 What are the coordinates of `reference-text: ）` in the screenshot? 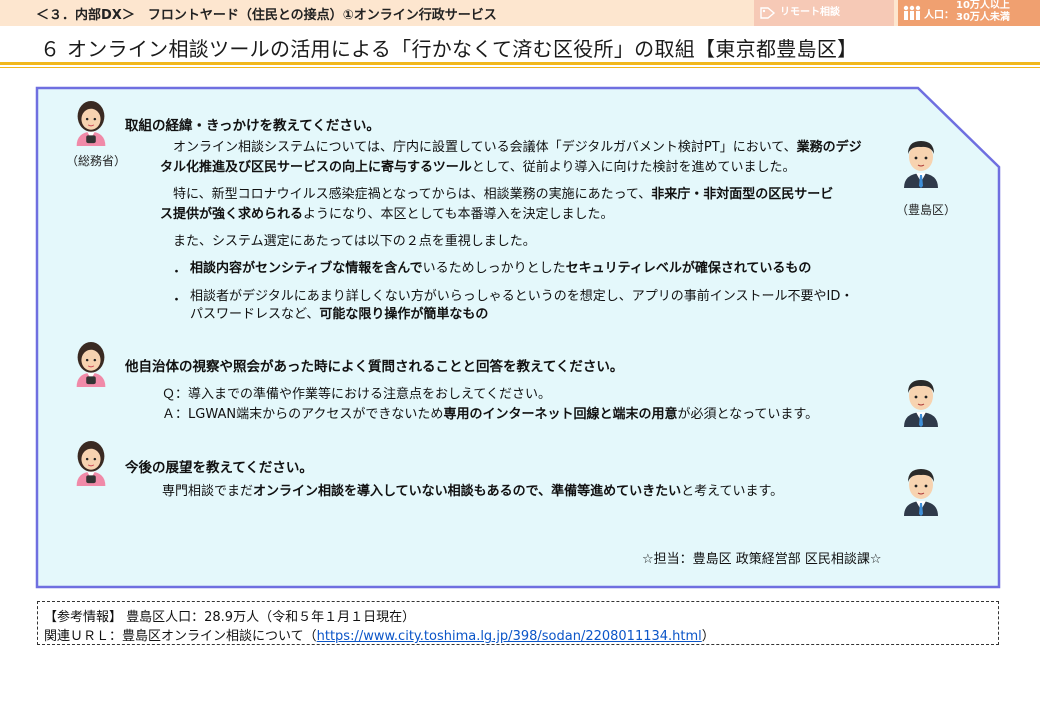 It's located at (708, 636).